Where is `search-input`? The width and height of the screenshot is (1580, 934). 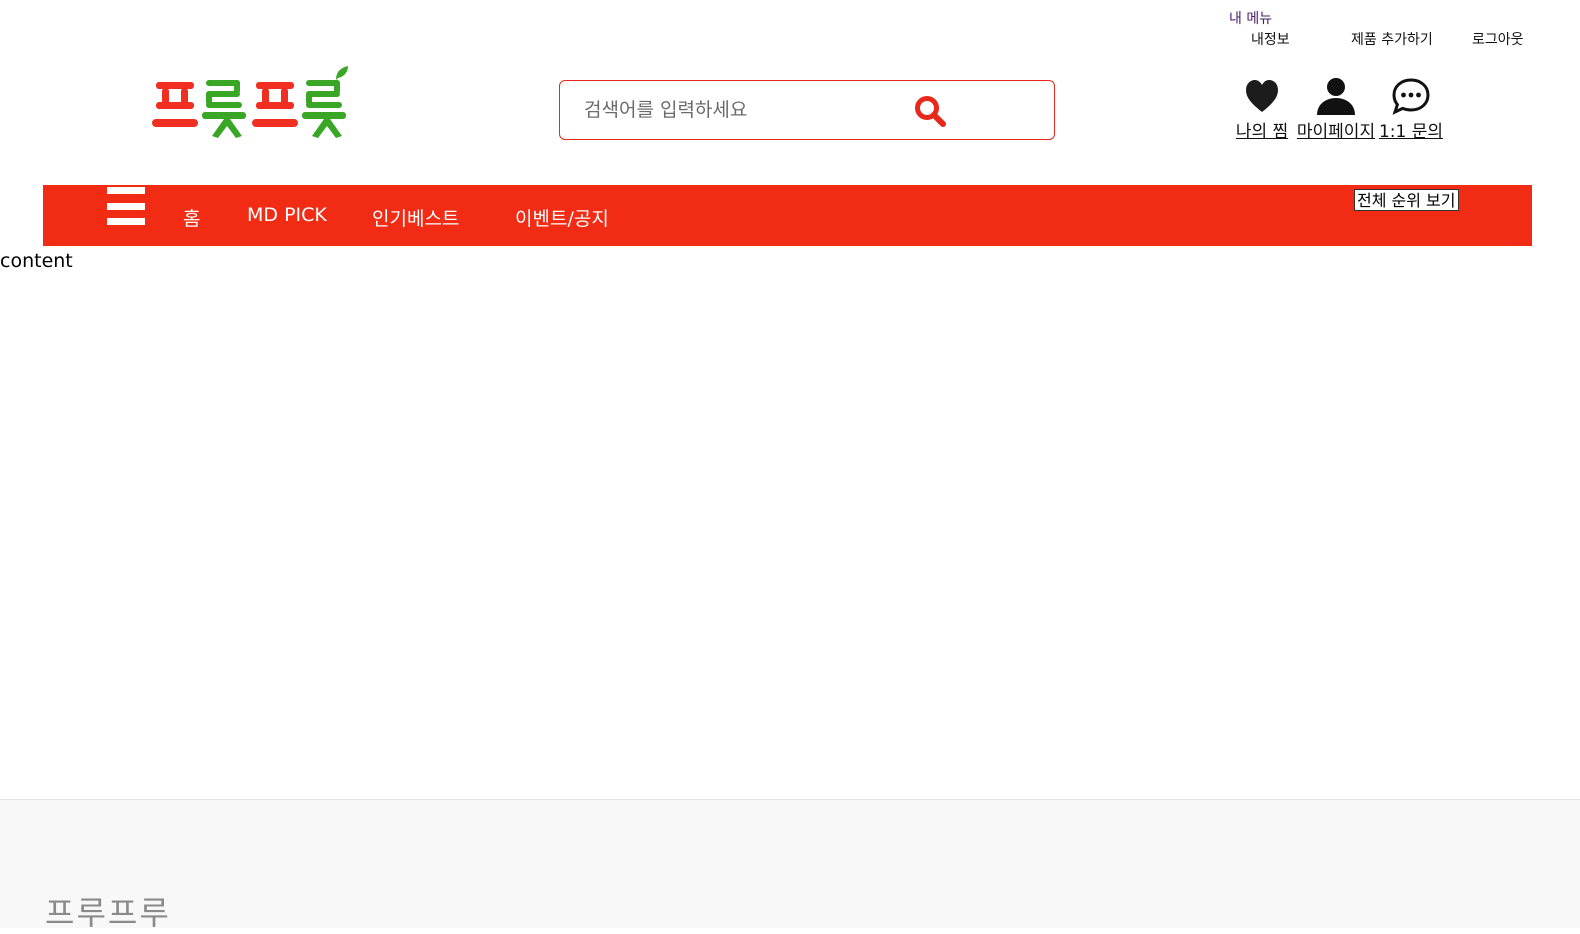 search-input is located at coordinates (749, 110).